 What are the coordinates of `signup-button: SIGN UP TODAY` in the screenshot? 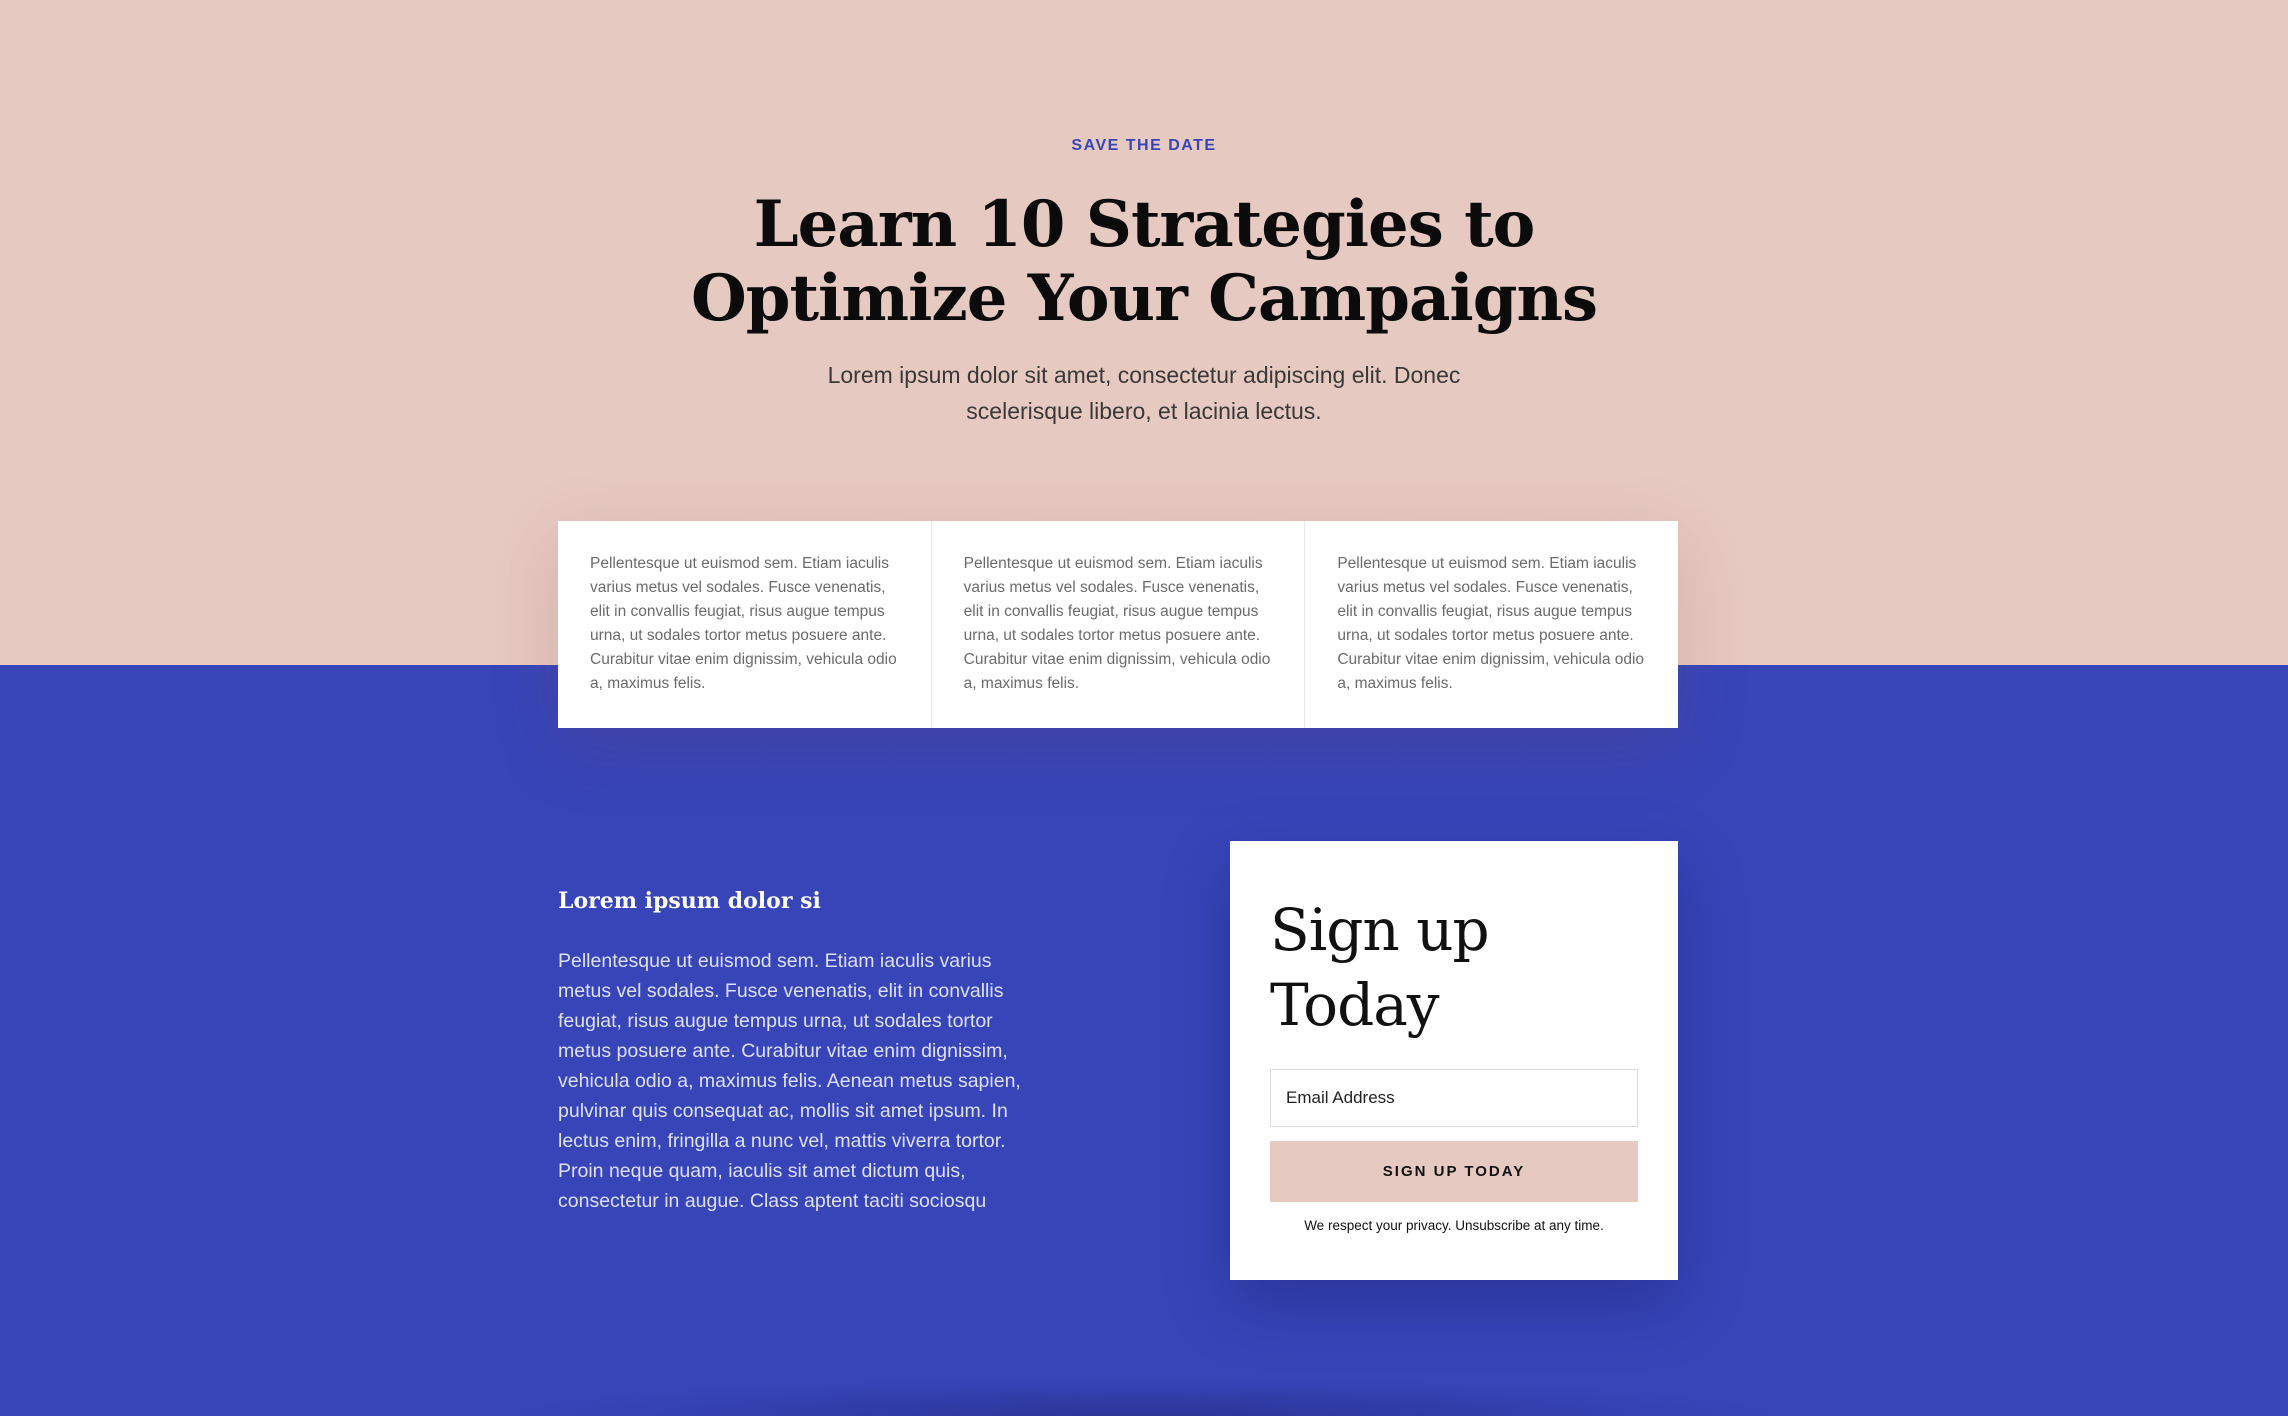 It's located at (1454, 1171).